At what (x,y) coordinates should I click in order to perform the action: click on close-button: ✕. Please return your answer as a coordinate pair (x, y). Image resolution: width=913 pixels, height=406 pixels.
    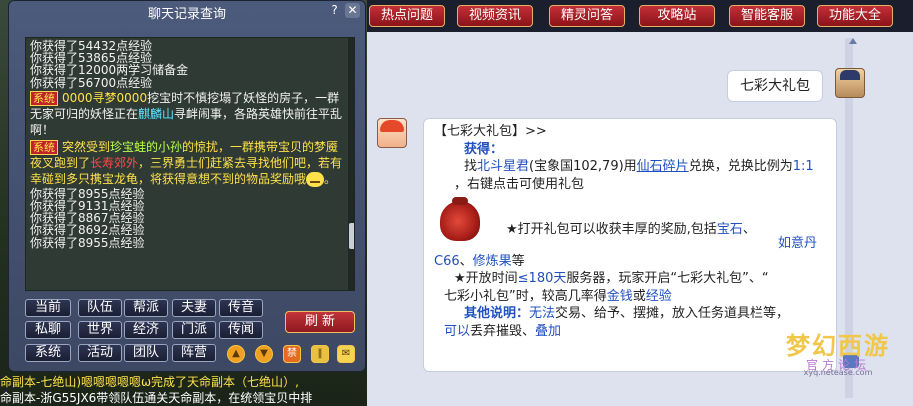
    Looking at the image, I should click on (352, 10).